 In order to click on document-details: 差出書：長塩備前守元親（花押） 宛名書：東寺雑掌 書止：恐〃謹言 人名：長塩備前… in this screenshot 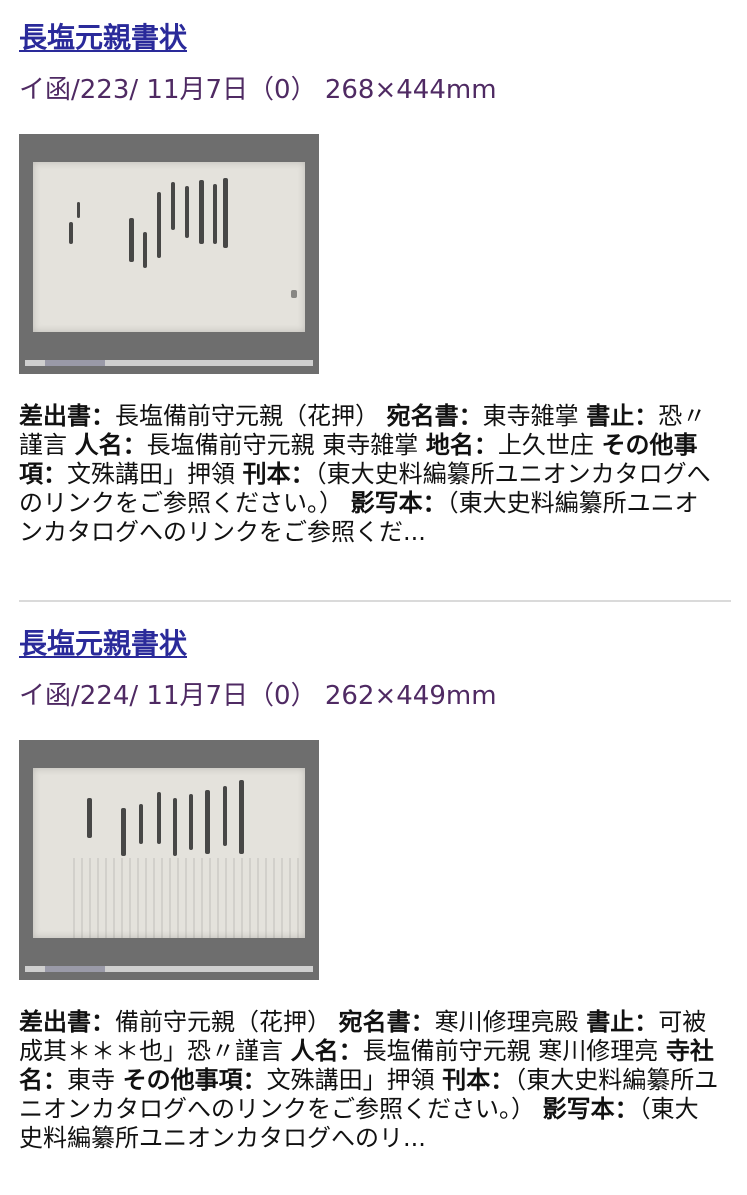, I will do `click(369, 474)`.